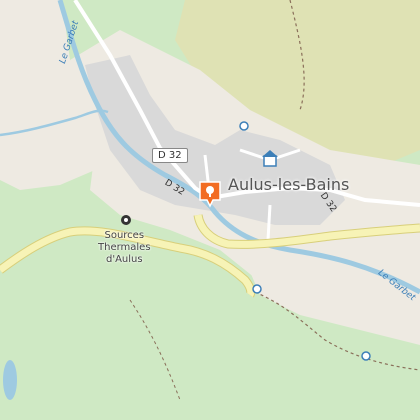  Describe the element at coordinates (210, 194) in the screenshot. I see `location-marker-icon` at that location.